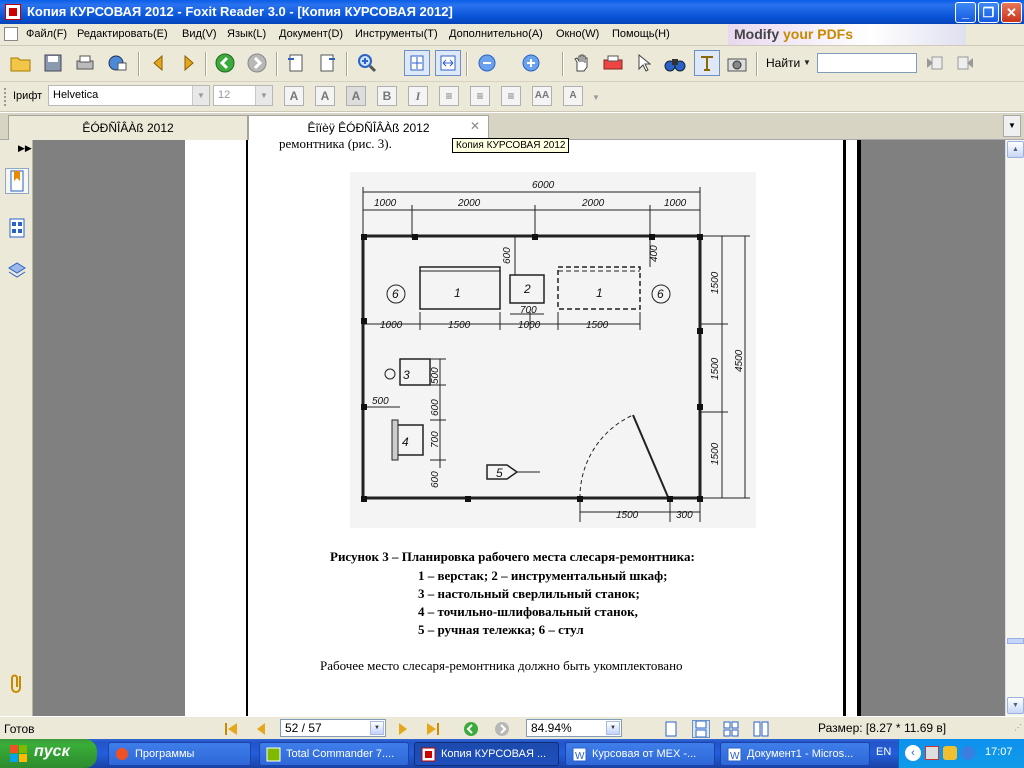  Describe the element at coordinates (913, 753) in the screenshot. I see `tray-expand-icon: ‹` at that location.